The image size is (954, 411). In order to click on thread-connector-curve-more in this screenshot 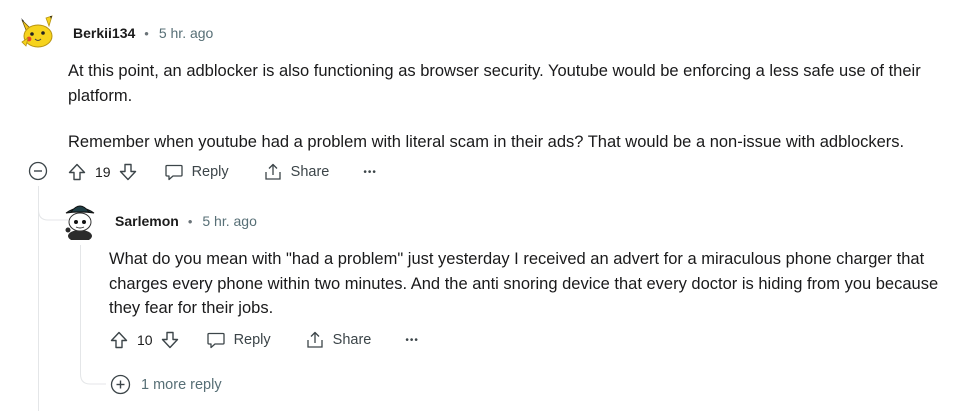, I will do `click(93, 372)`.